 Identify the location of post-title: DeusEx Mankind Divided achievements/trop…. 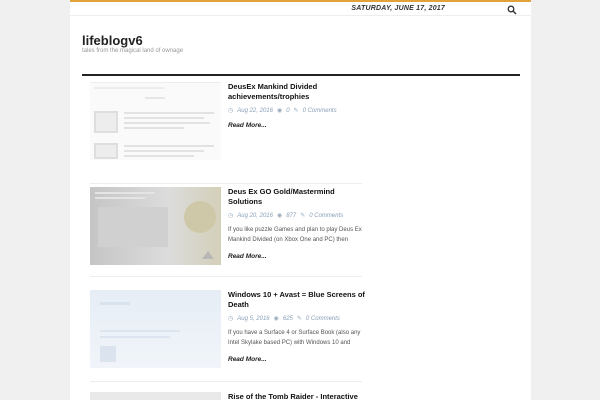
(297, 92).